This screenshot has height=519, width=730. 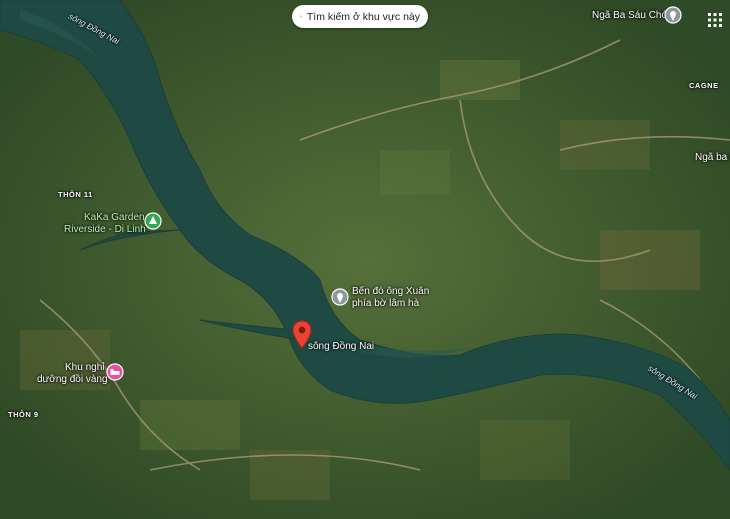 What do you see at coordinates (363, 16) in the screenshot?
I see `search-this-area-label: Tìm kiếm ở khu vực này` at bounding box center [363, 16].